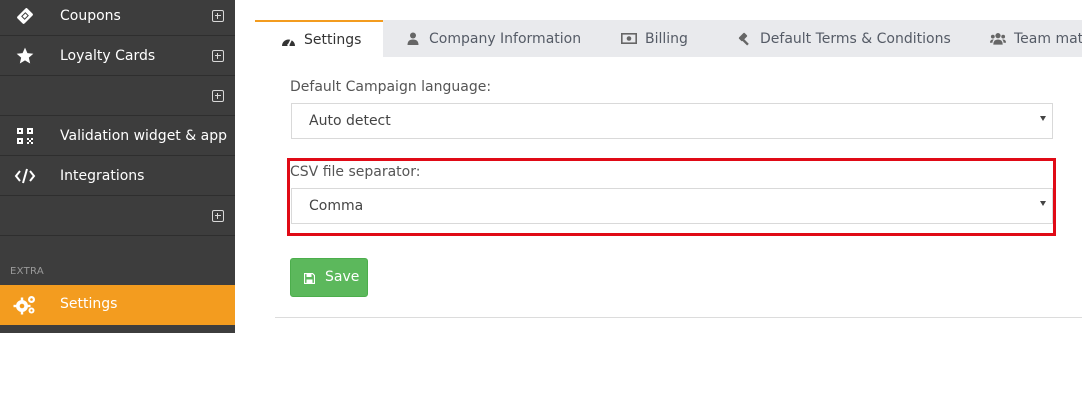 This screenshot has height=415, width=1082. I want to click on sidebar-item-label: Integrations, so click(102, 175).